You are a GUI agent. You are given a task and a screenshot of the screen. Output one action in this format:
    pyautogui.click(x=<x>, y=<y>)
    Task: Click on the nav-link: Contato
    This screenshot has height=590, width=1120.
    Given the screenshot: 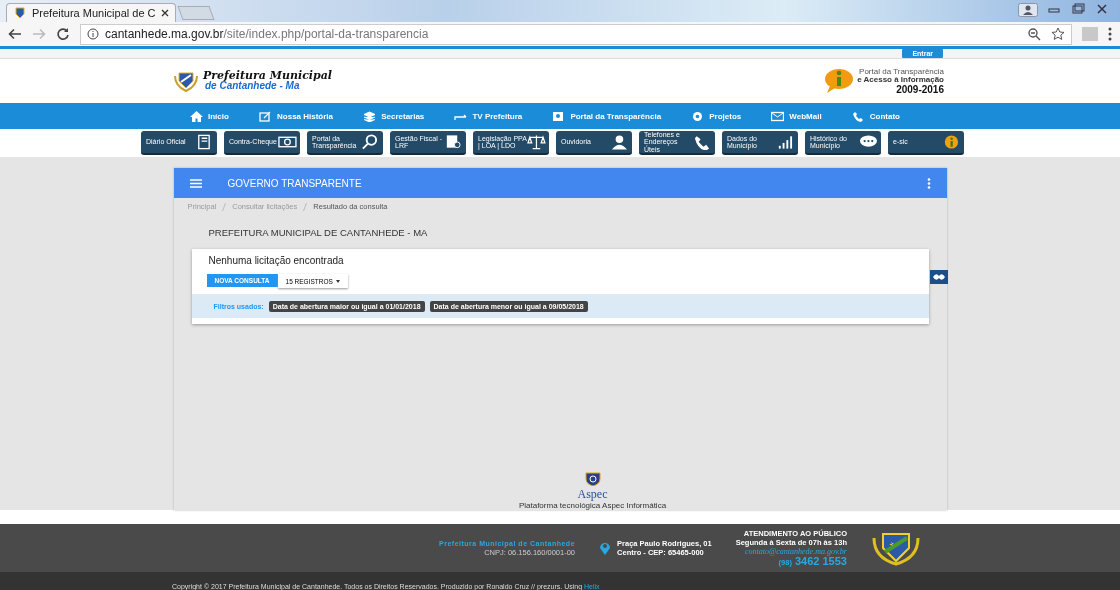 What is the action you would take?
    pyautogui.click(x=875, y=116)
    